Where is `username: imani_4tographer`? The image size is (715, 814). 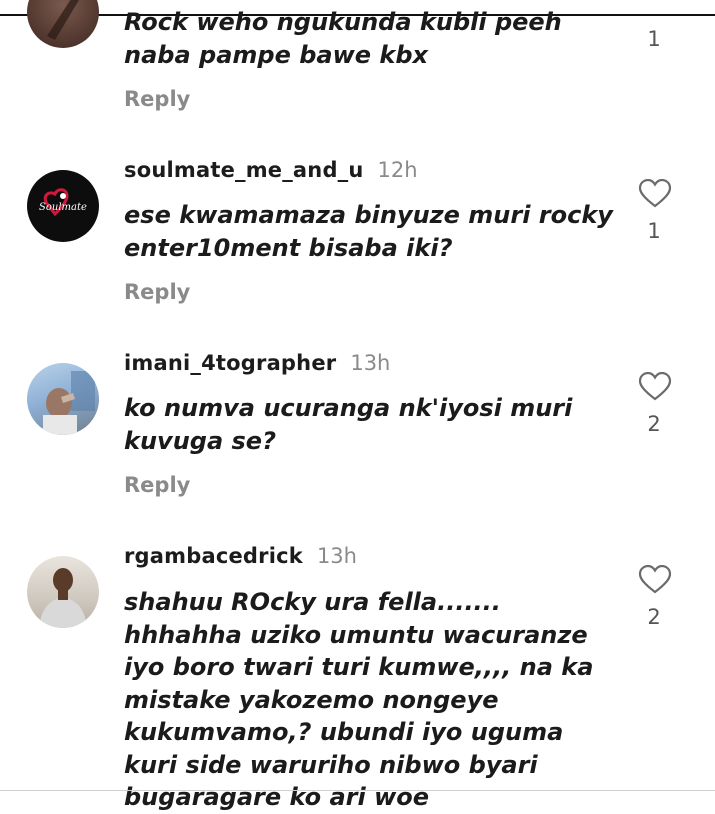
username: imani_4tographer is located at coordinates (230, 363).